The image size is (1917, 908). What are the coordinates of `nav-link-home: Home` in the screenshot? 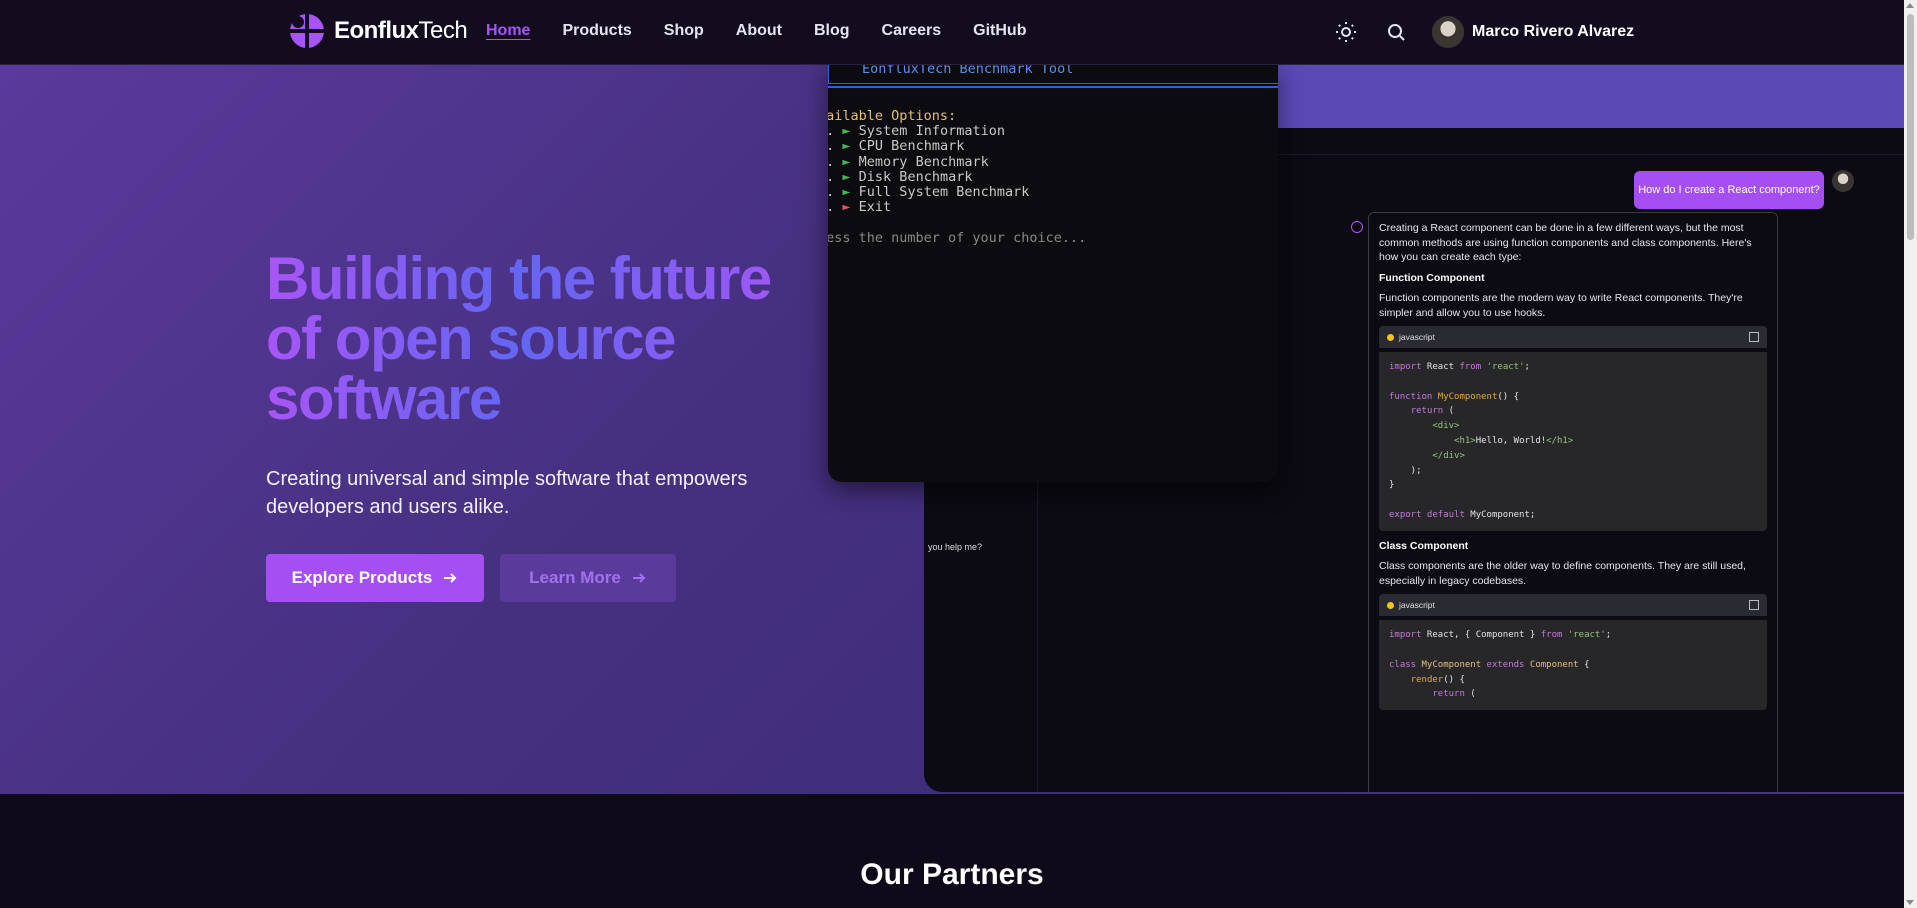 It's located at (508, 31).